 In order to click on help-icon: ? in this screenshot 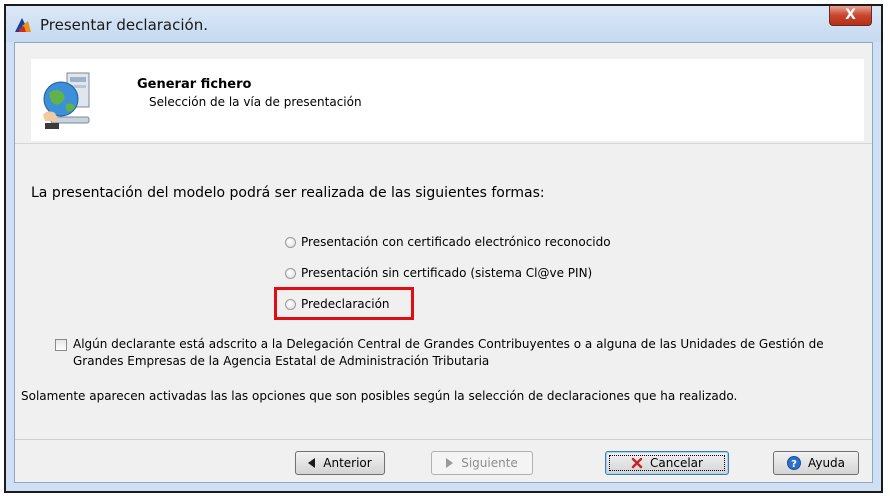, I will do `click(793, 463)`.